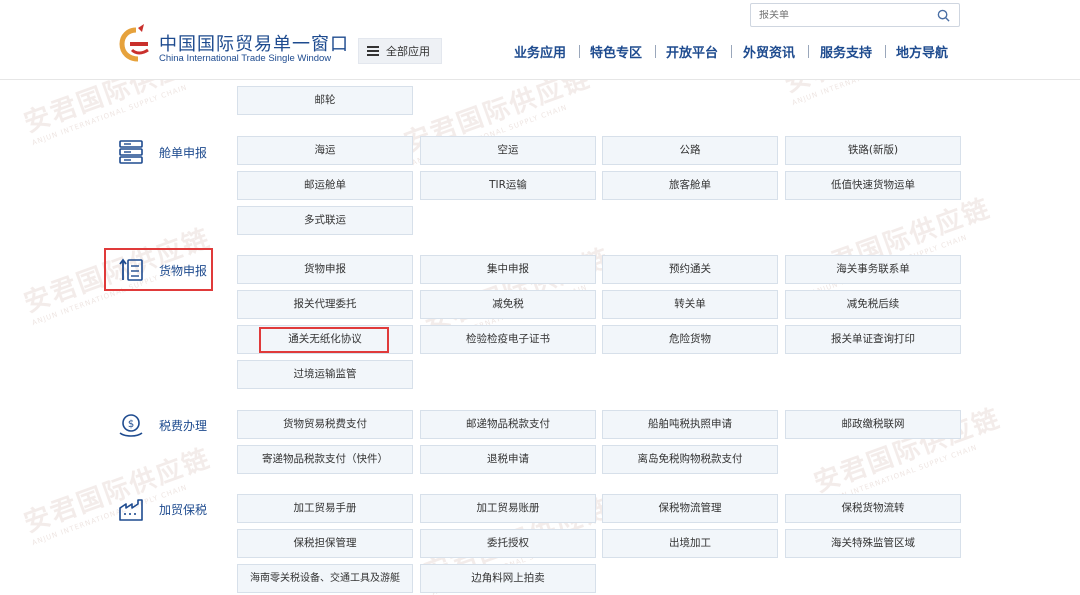 Image resolution: width=1080 pixels, height=595 pixels. Describe the element at coordinates (183, 509) in the screenshot. I see `category-label: 加贸保税` at that location.